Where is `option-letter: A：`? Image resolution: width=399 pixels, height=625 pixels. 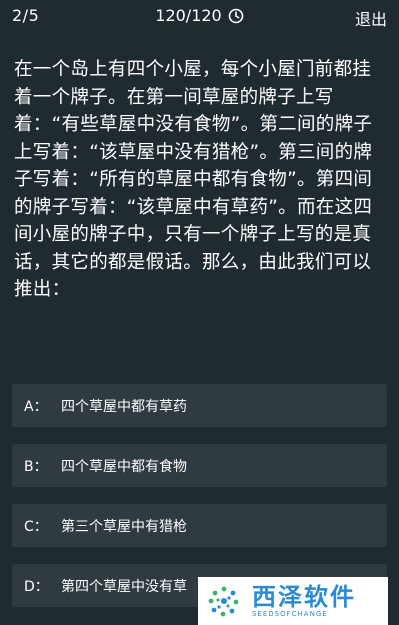
option-letter: A： is located at coordinates (36, 406).